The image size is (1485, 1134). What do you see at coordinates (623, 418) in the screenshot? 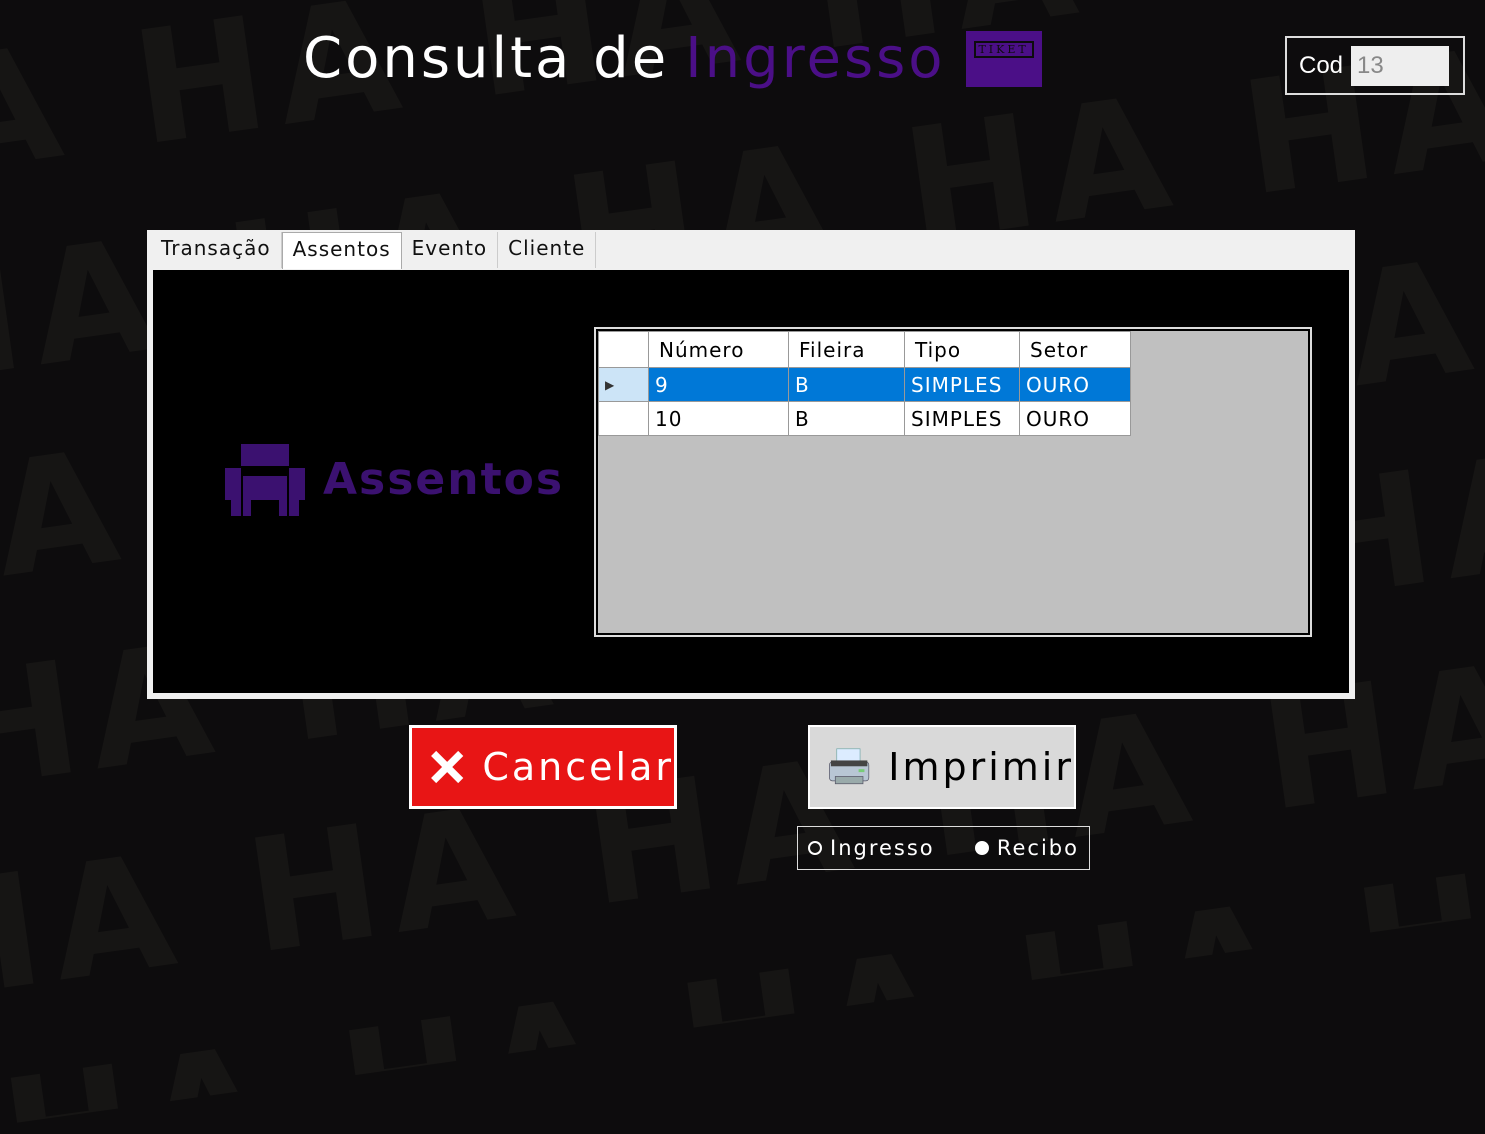
I see `row-selector` at bounding box center [623, 418].